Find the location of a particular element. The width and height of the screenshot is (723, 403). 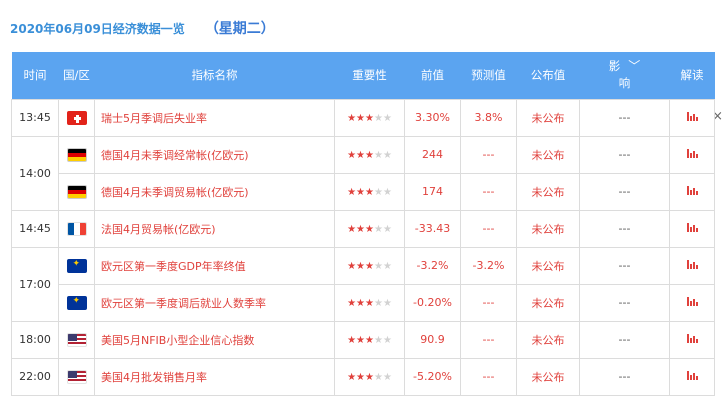

previous-cell: -5.20% is located at coordinates (432, 376).